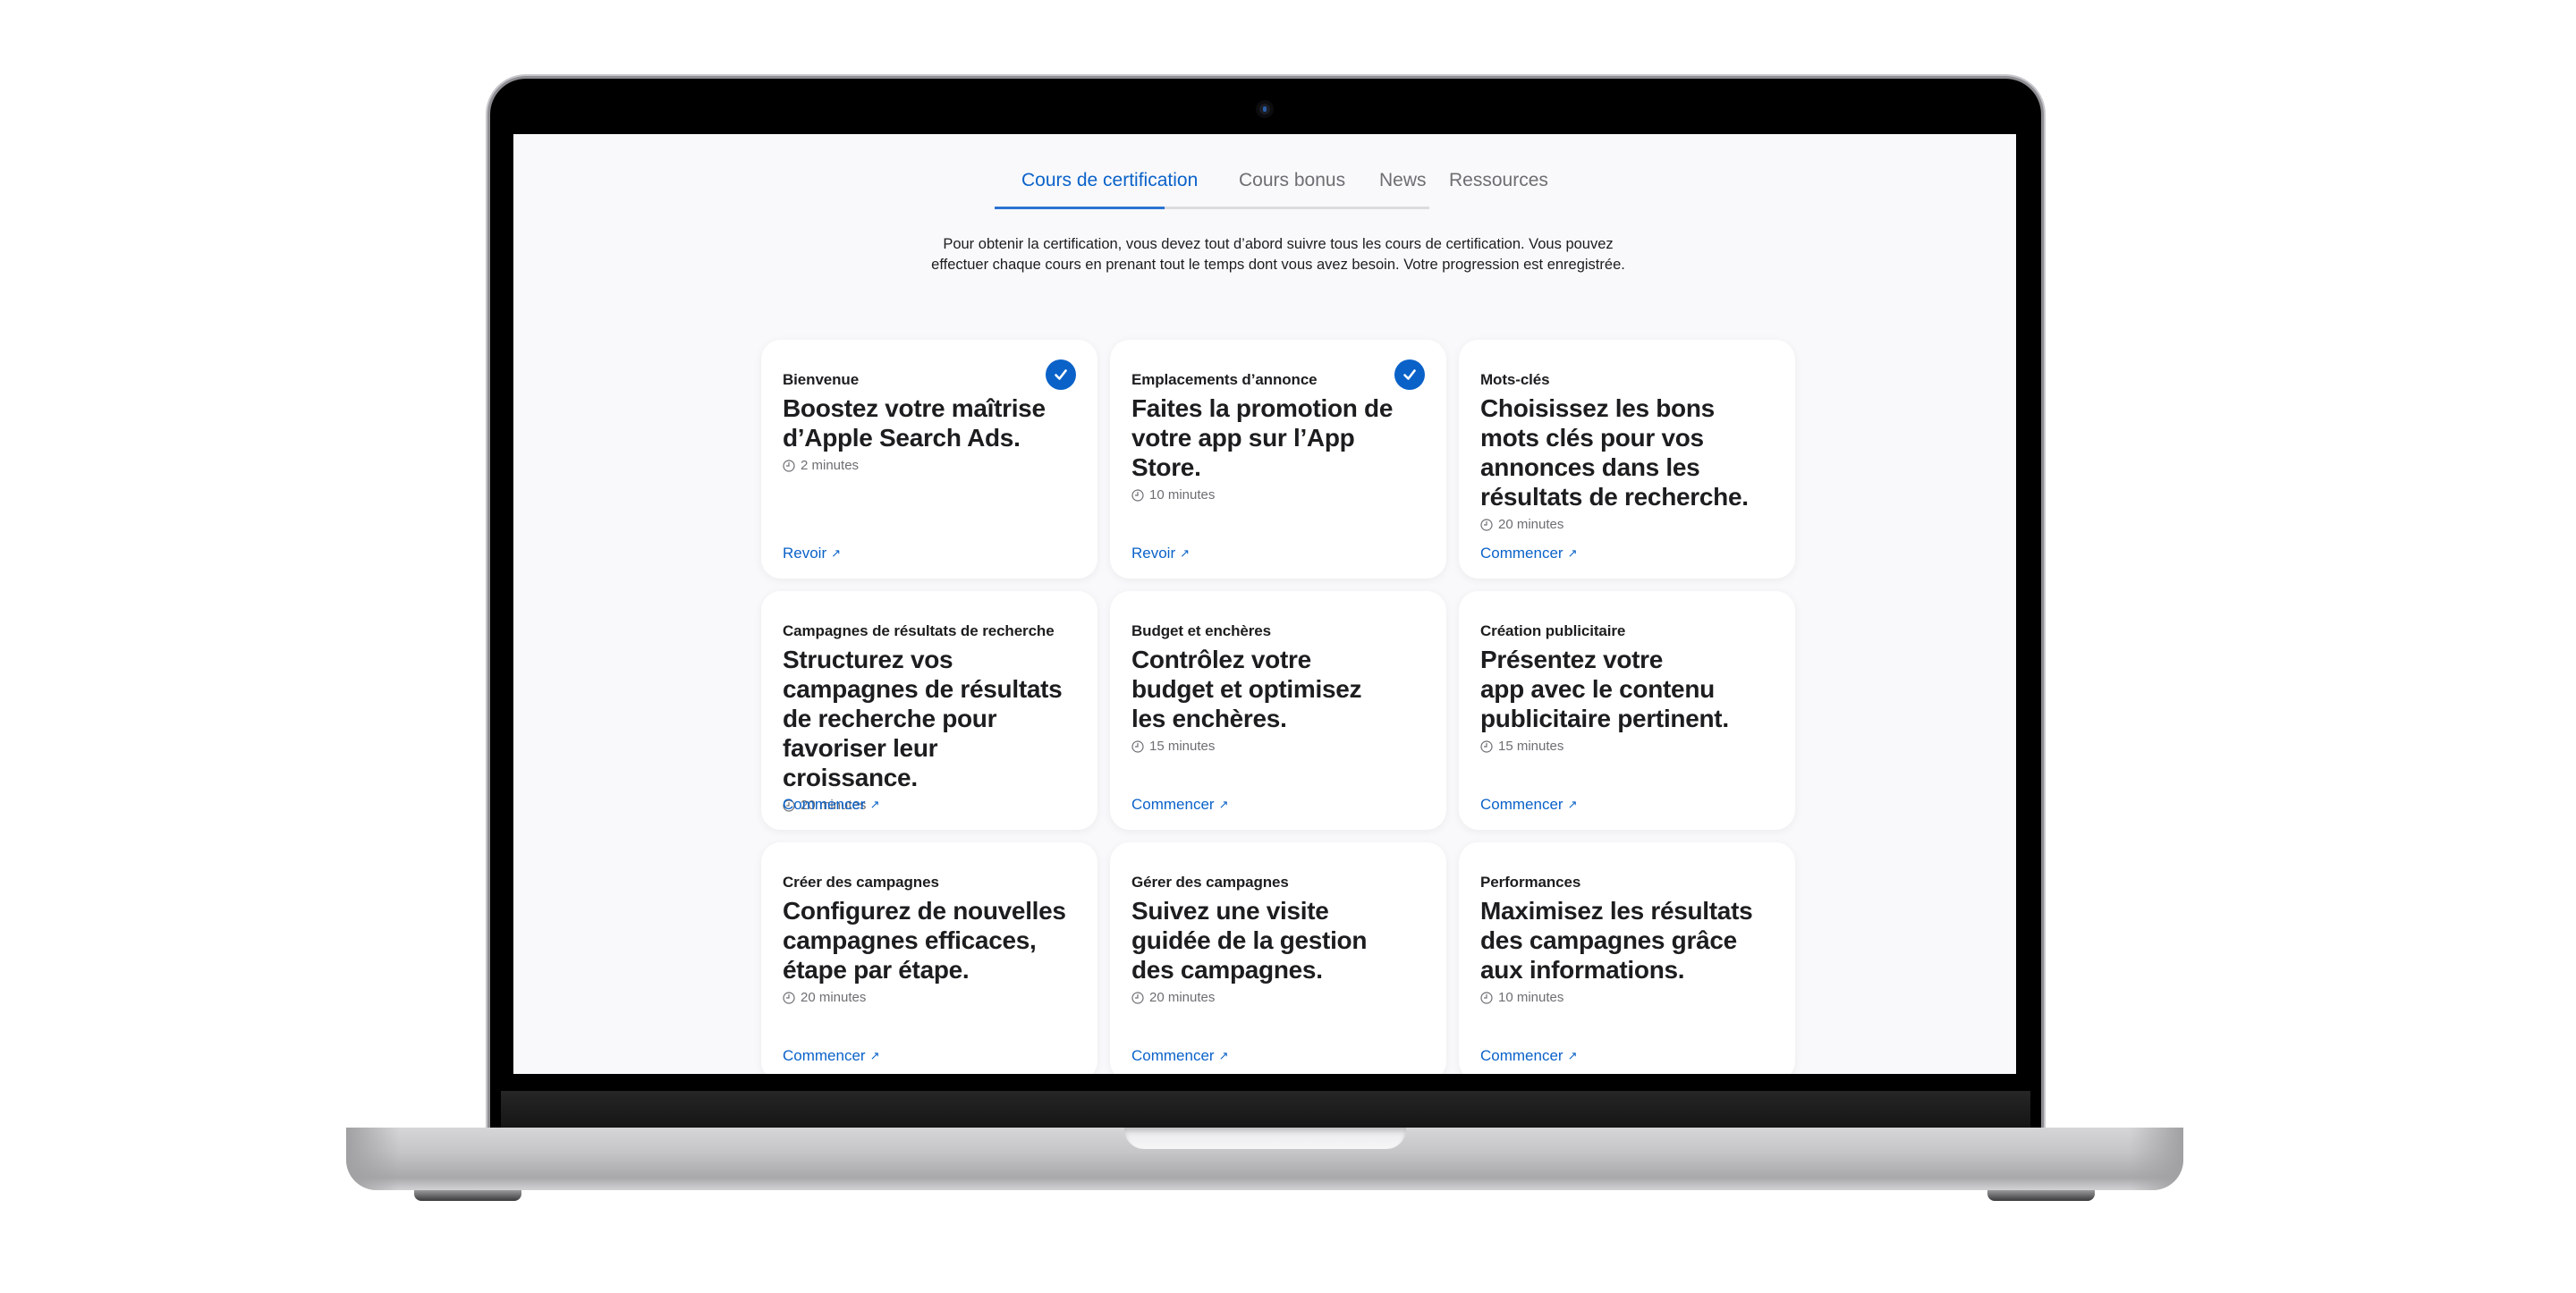 This screenshot has height=1293, width=2576. What do you see at coordinates (1572, 660) in the screenshot?
I see `course-title-line: Présentez votre` at bounding box center [1572, 660].